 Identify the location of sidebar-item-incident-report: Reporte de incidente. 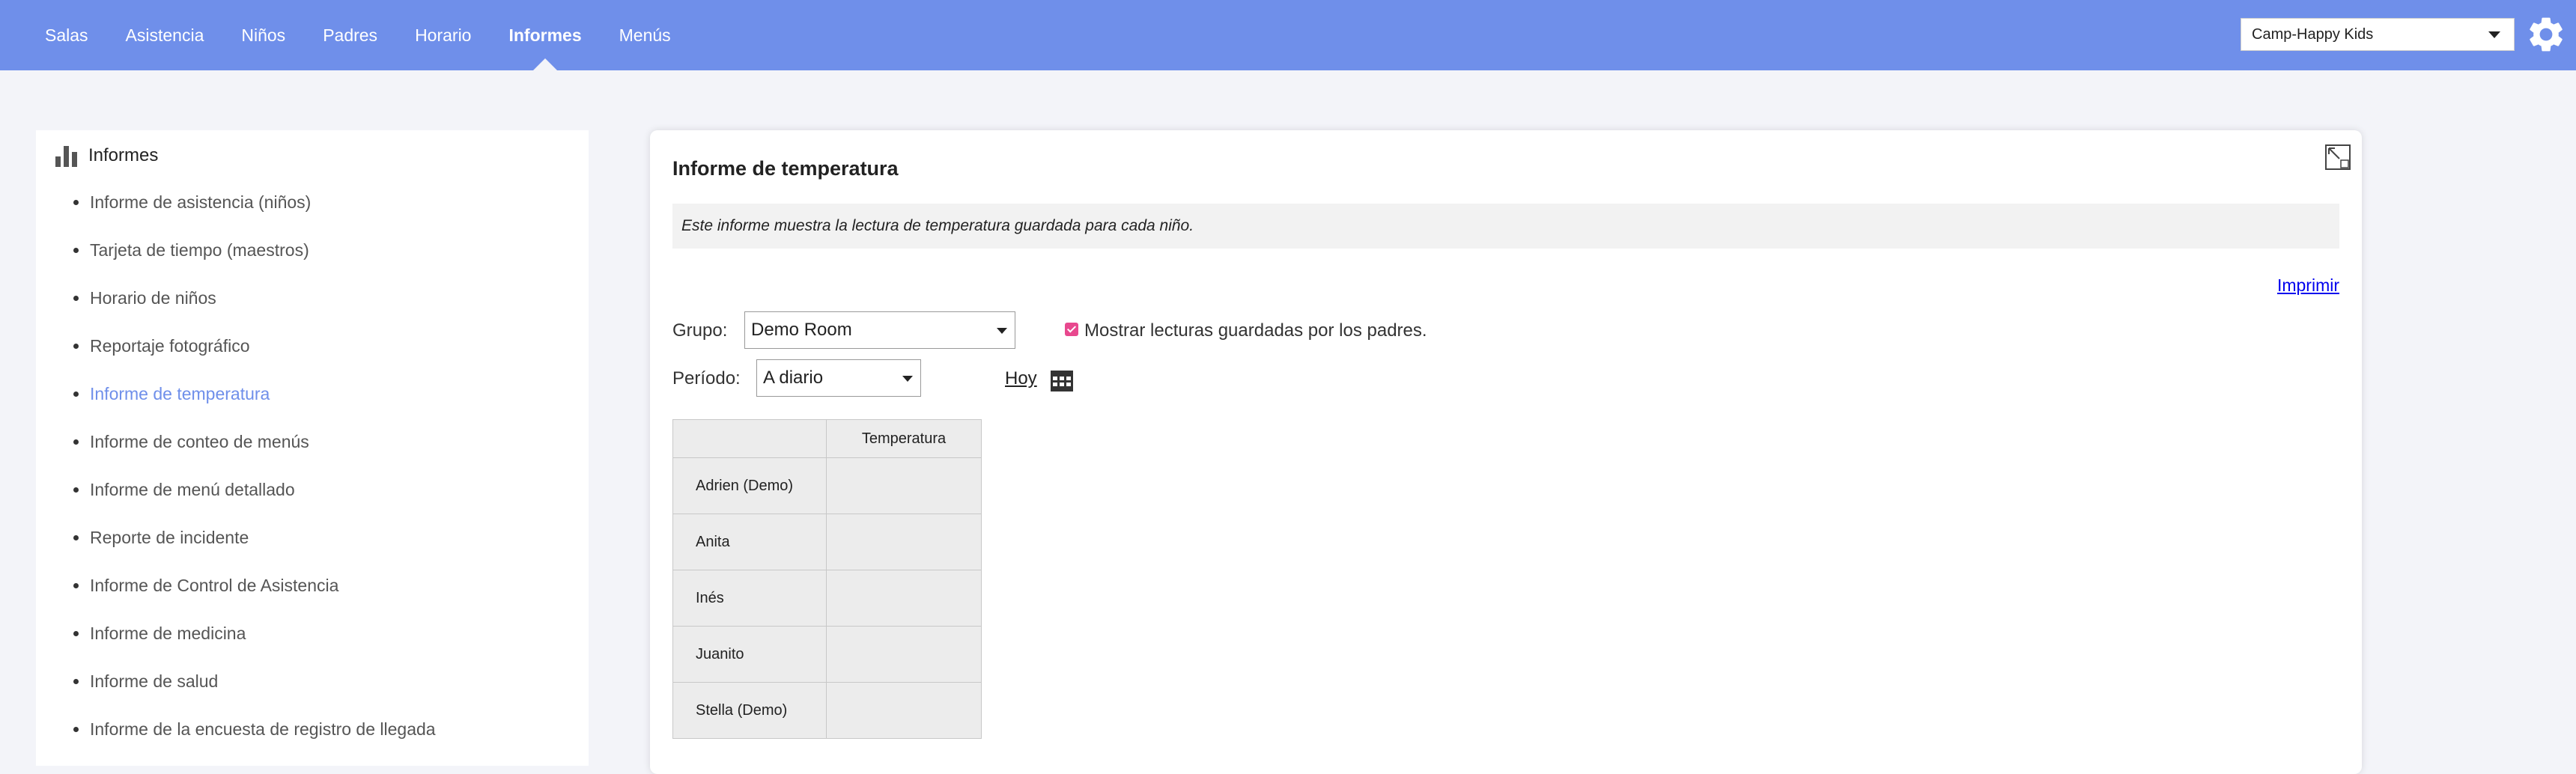
(236, 537).